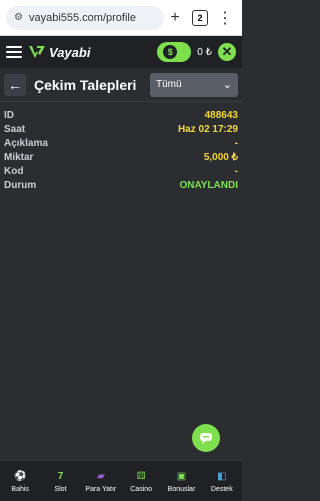 Image resolution: width=320 pixels, height=501 pixels. Describe the element at coordinates (169, 84) in the screenshot. I see `filter-value: Tümü` at that location.